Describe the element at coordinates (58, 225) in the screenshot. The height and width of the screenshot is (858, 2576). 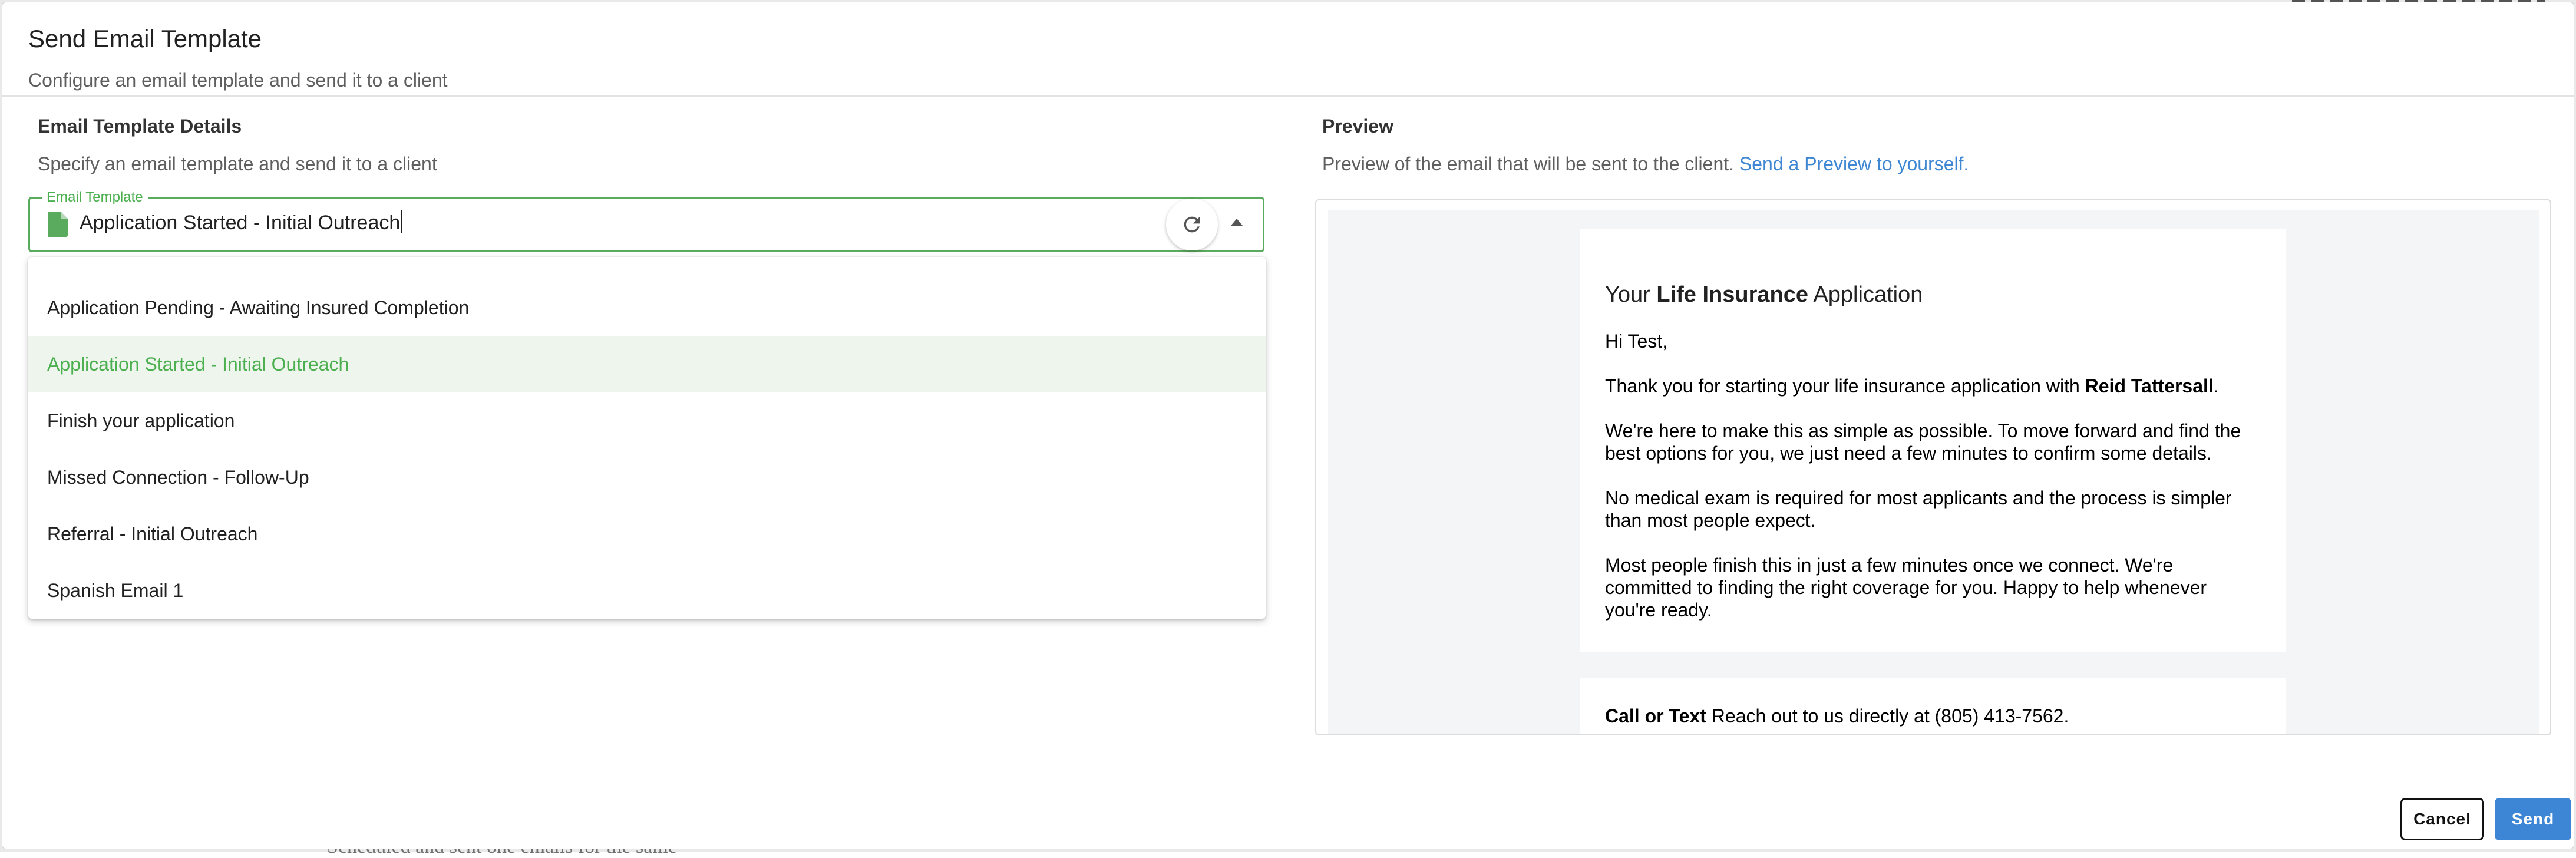
I see `document-icon` at that location.